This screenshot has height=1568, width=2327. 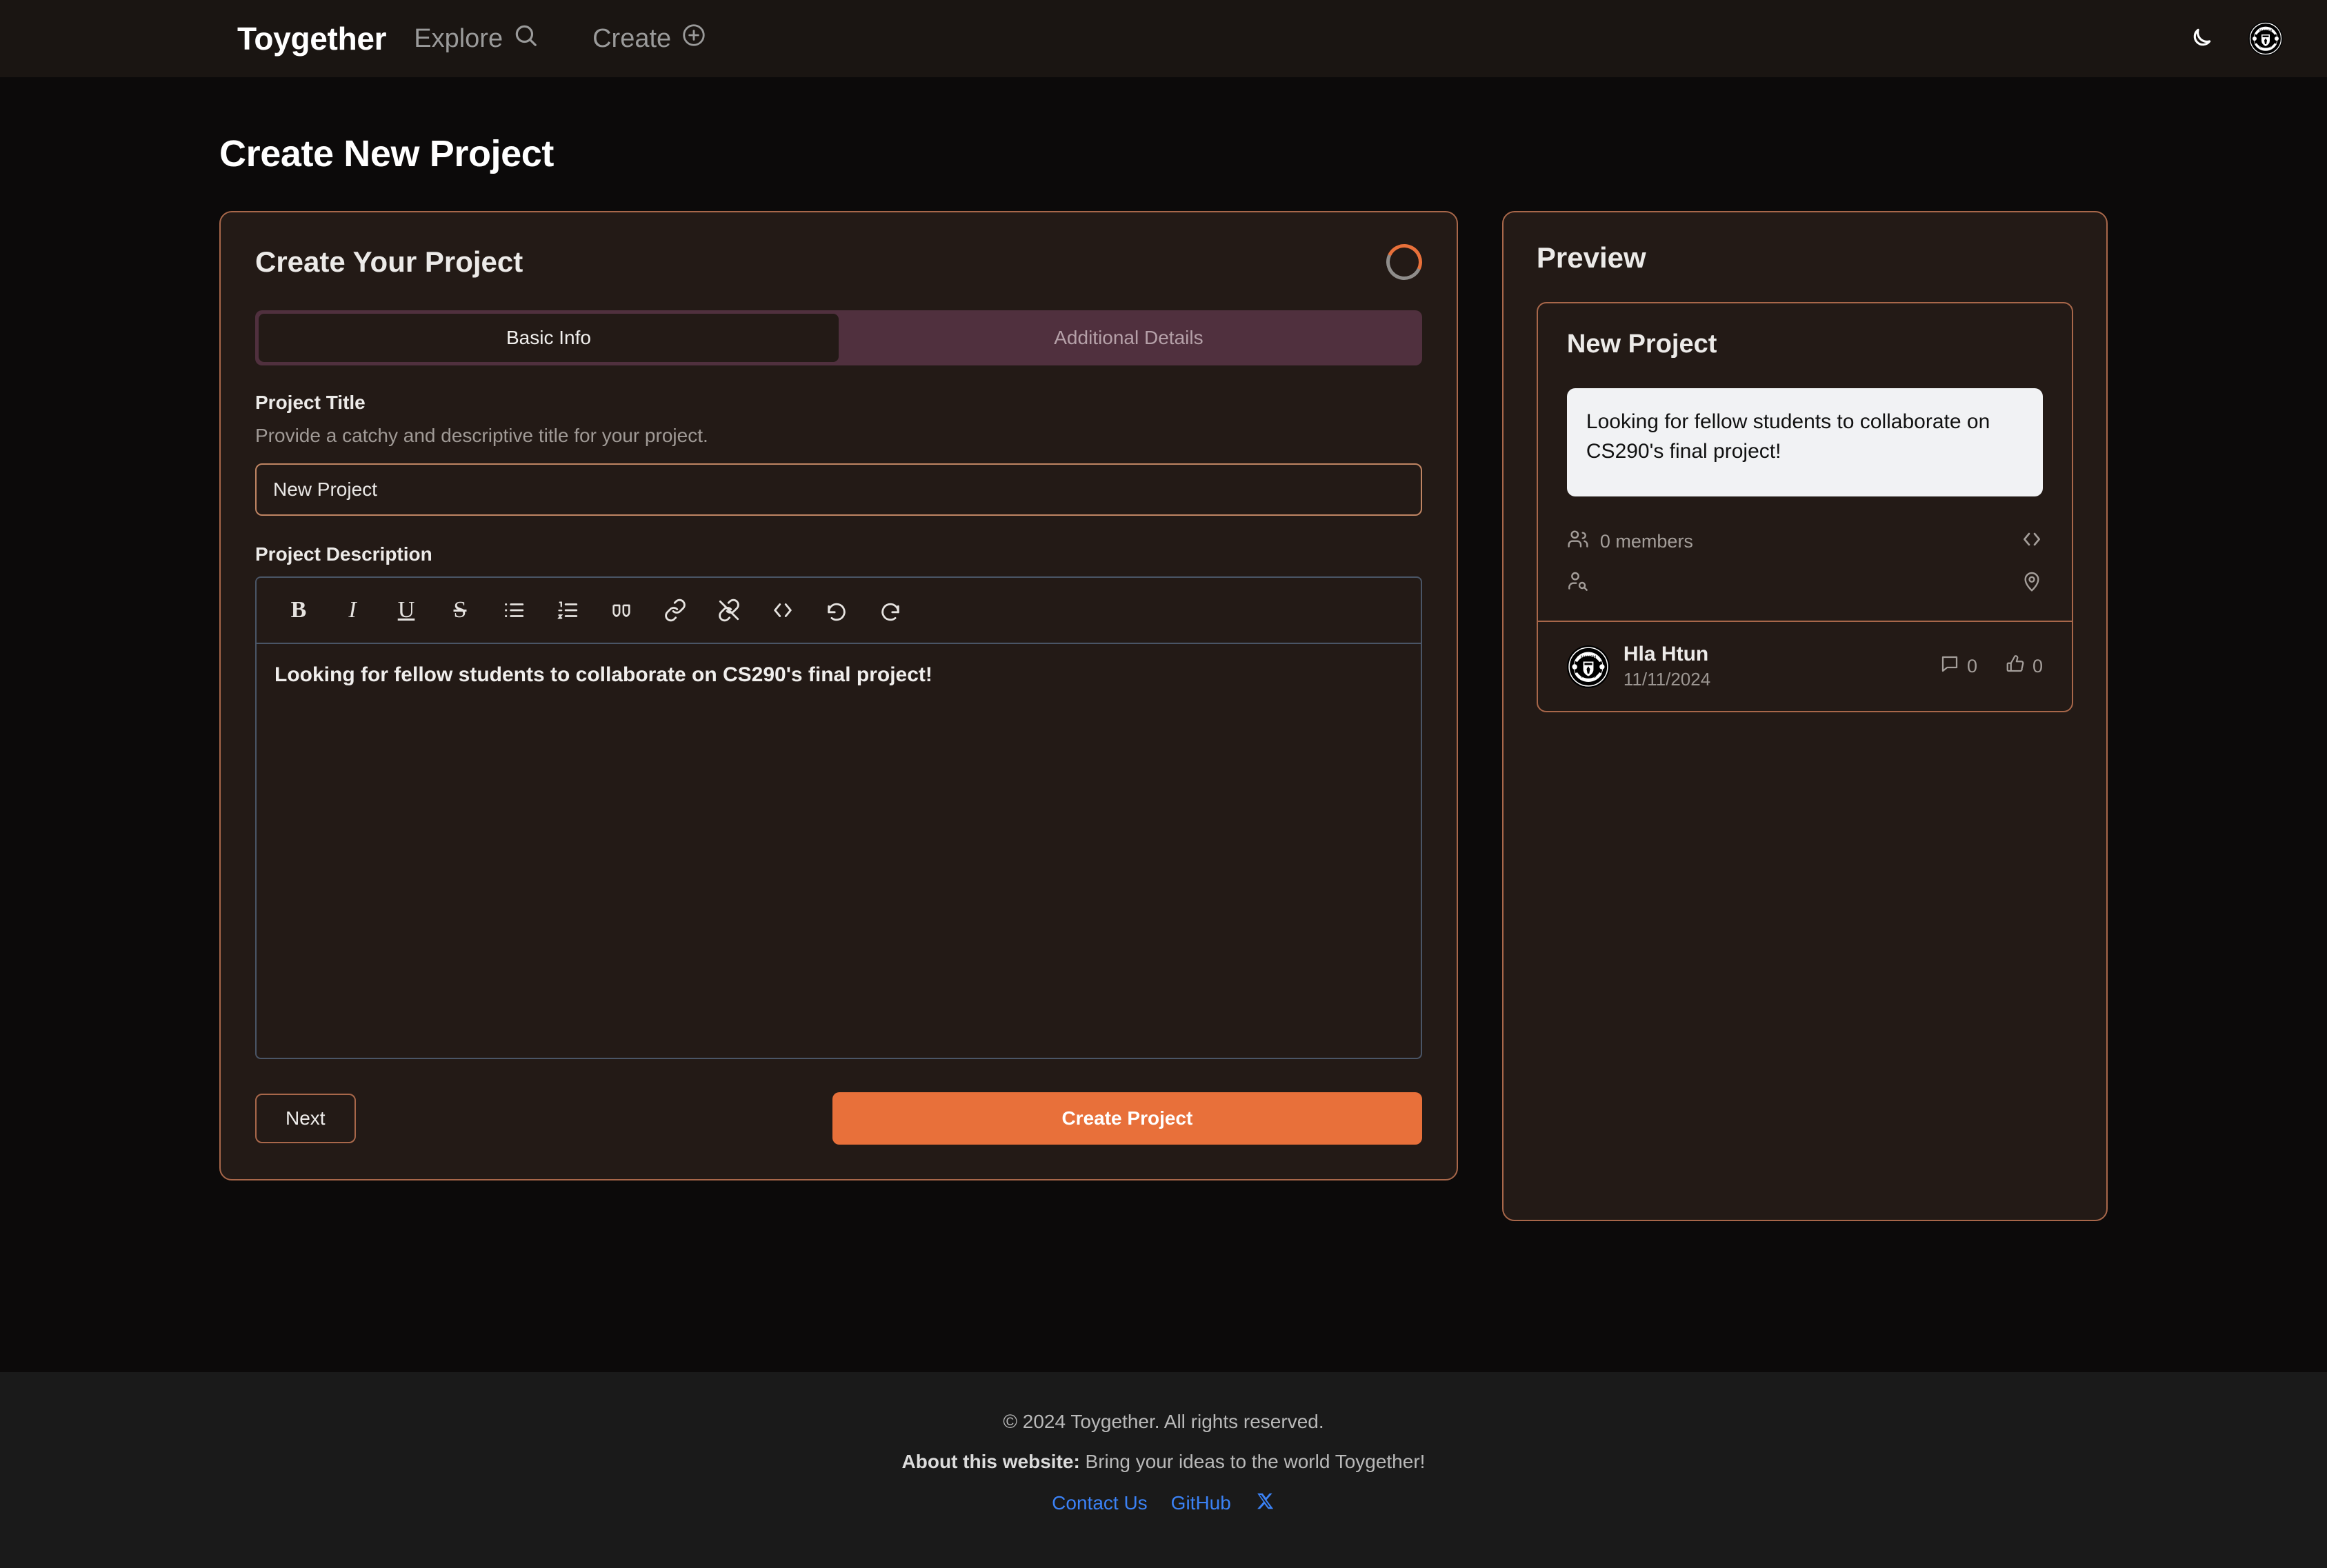 What do you see at coordinates (1265, 1503) in the screenshot?
I see `x-twitter-icon` at bounding box center [1265, 1503].